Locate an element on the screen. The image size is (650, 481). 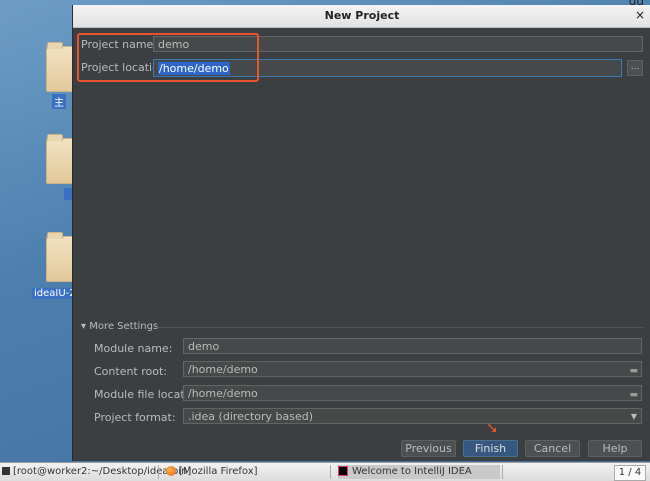
cancel-button: Cancel is located at coordinates (552, 448).